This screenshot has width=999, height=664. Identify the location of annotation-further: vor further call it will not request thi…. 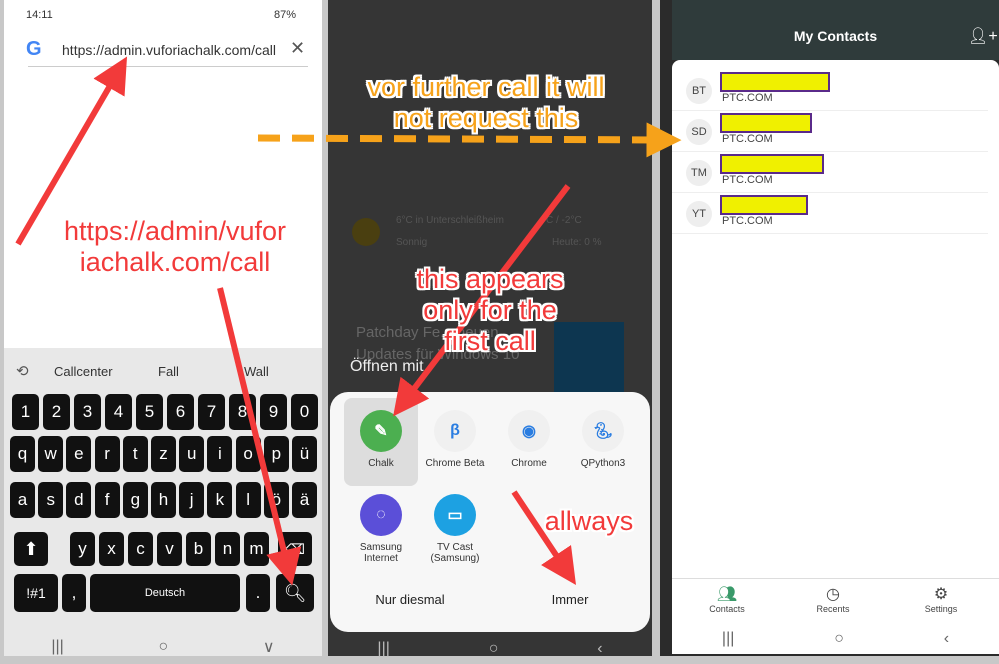
(486, 102).